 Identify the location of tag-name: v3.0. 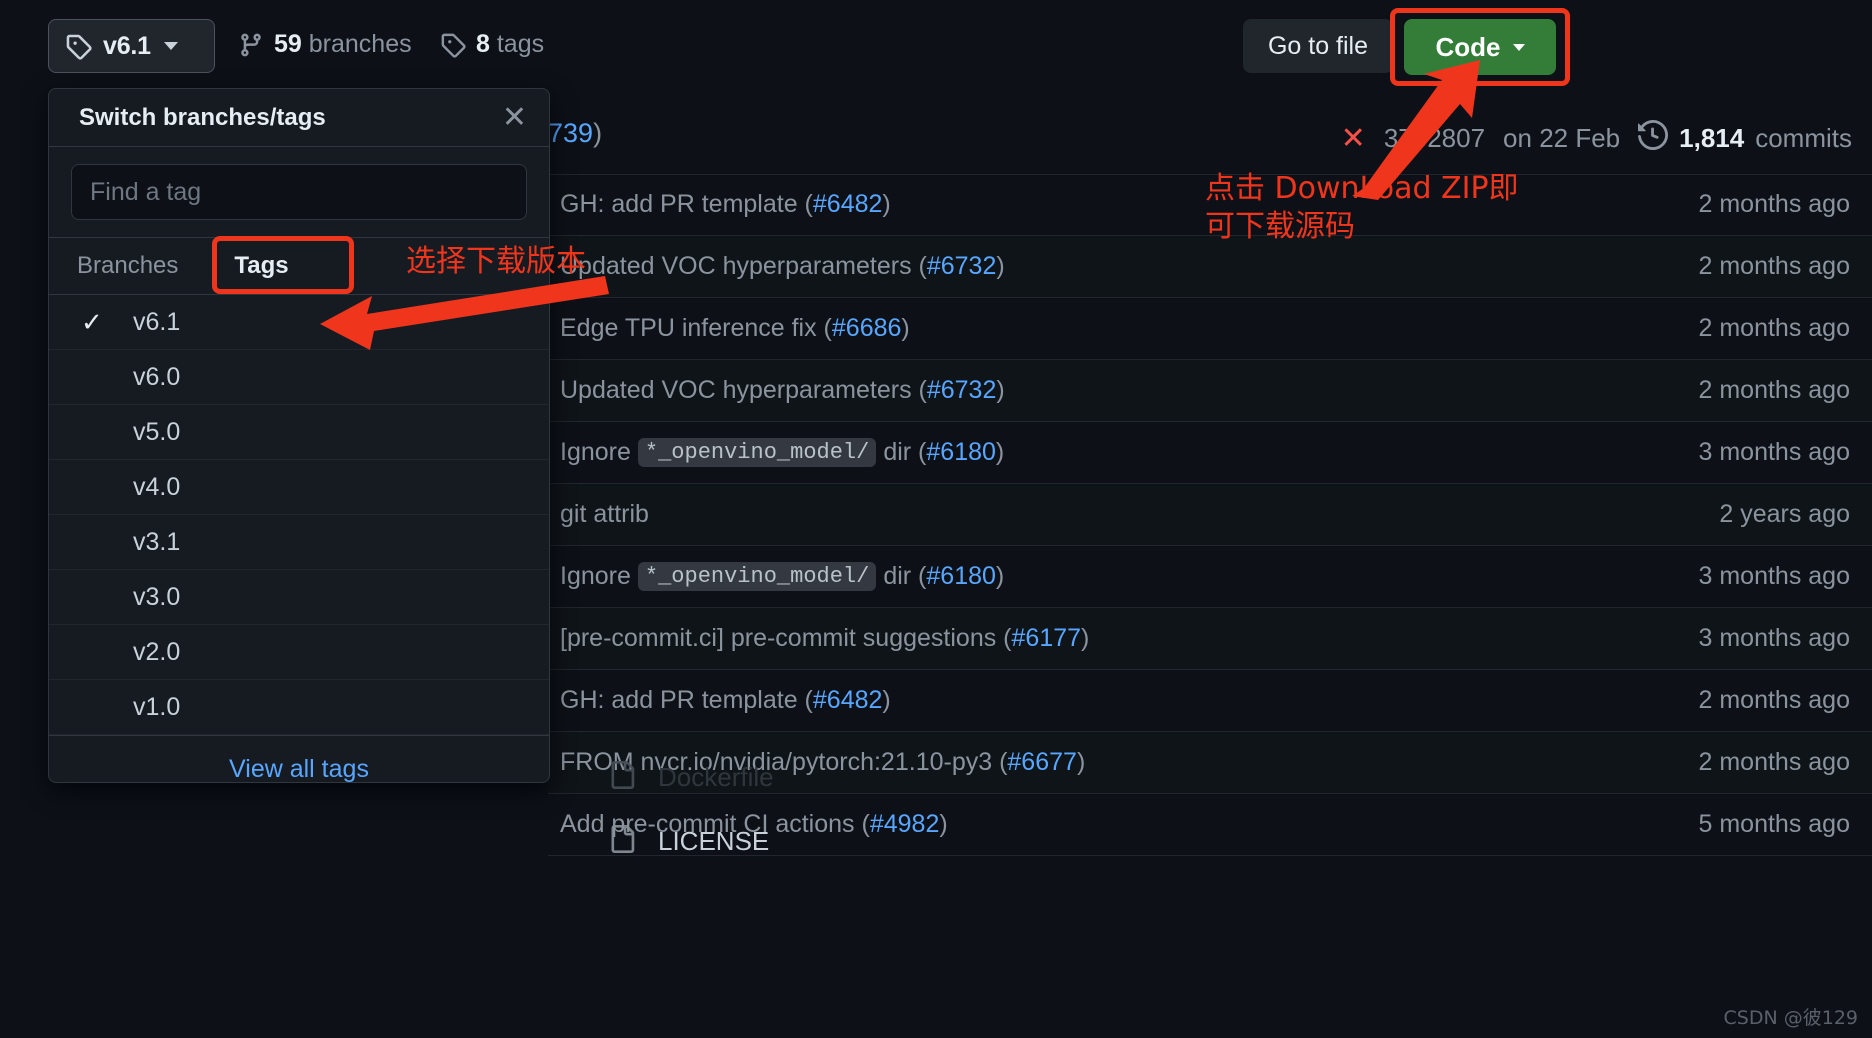
(157, 596).